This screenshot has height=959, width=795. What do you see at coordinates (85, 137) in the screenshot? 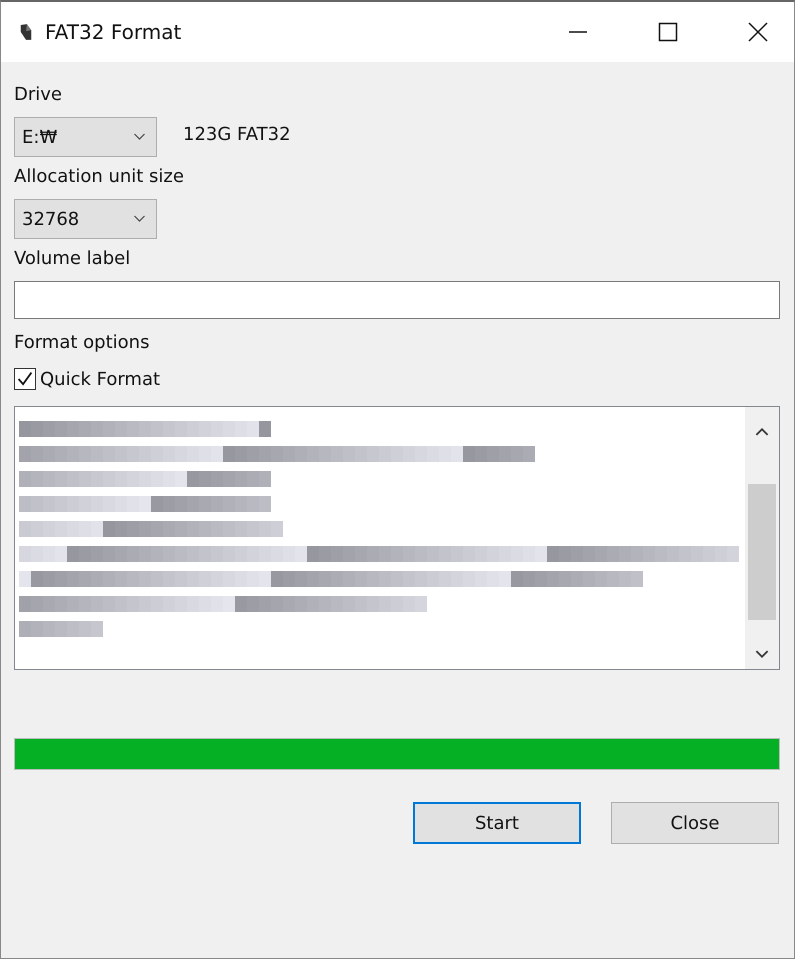
I see `drive-dropdown: E:₩` at bounding box center [85, 137].